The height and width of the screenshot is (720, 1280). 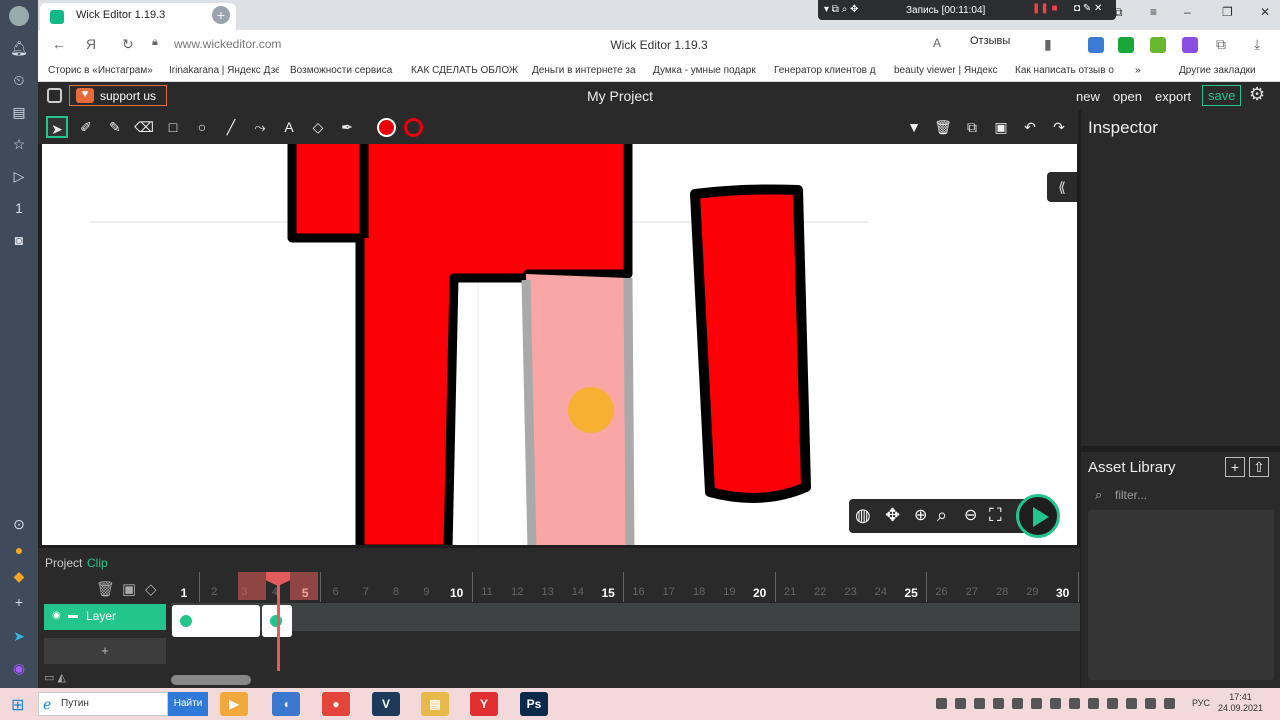 What do you see at coordinates (708, 70) in the screenshot?
I see `bookmark-item: Думка - умные подарк` at bounding box center [708, 70].